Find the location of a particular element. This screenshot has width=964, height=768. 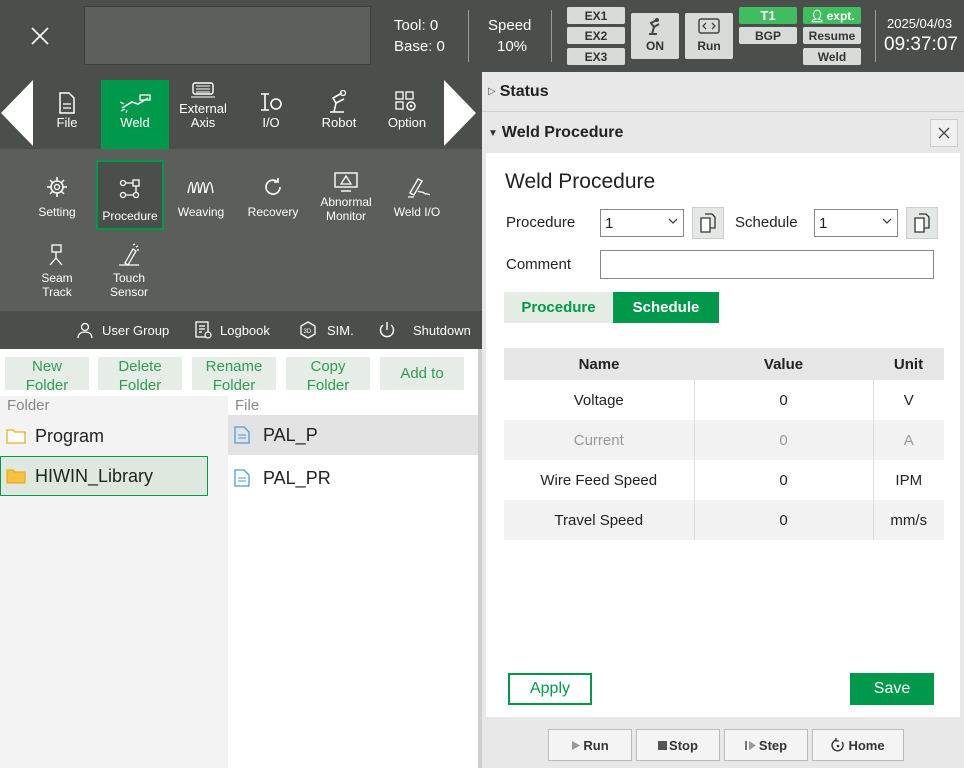

sub-weld-io: Weld I/O is located at coordinates (417, 194).